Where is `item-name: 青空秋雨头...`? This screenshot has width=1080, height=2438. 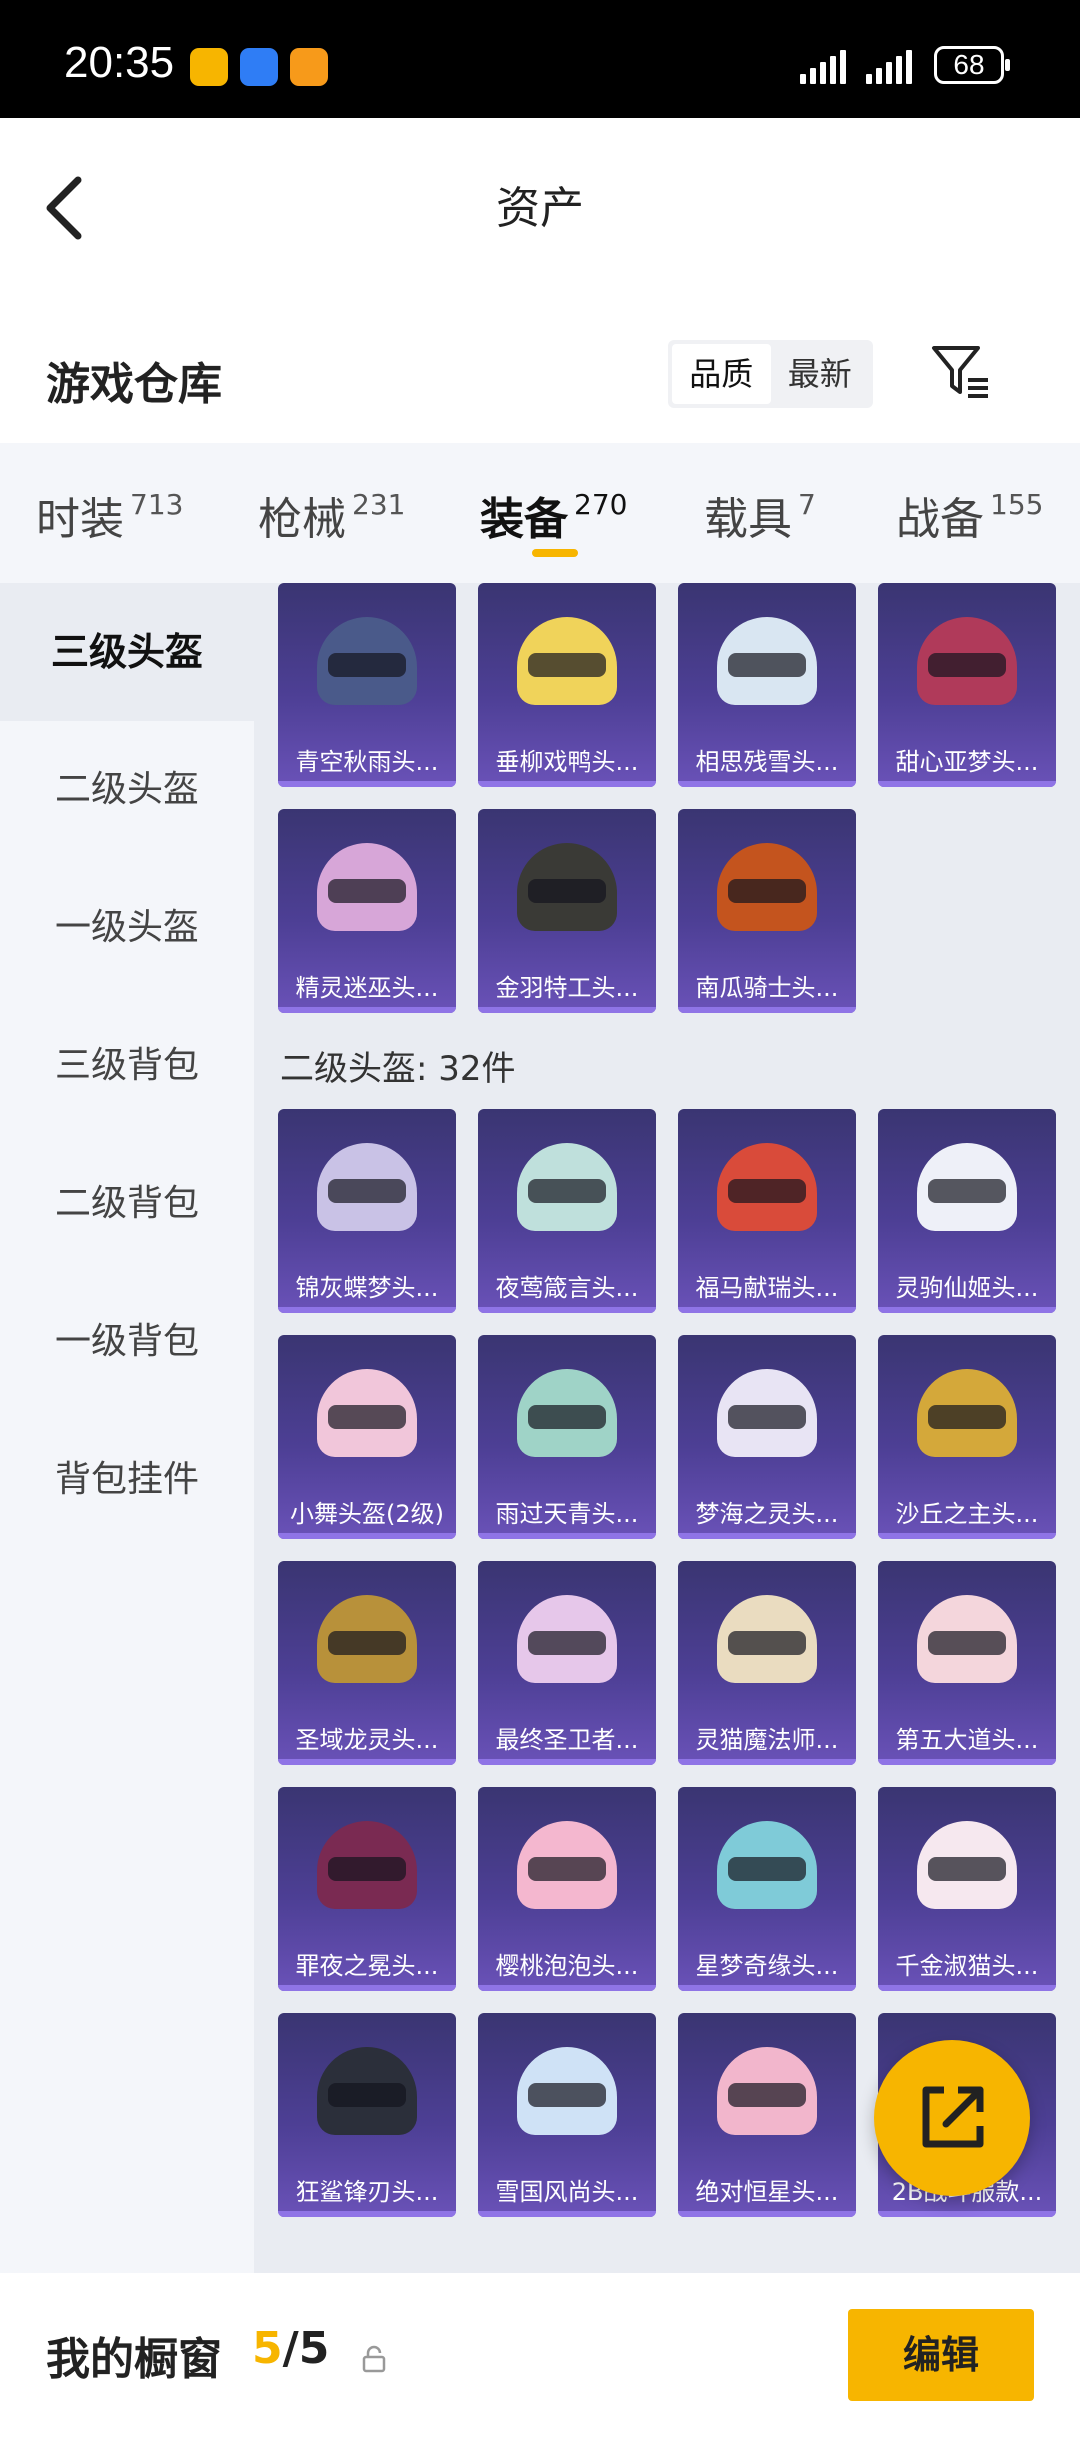
item-name: 青空秋雨头... is located at coordinates (367, 762).